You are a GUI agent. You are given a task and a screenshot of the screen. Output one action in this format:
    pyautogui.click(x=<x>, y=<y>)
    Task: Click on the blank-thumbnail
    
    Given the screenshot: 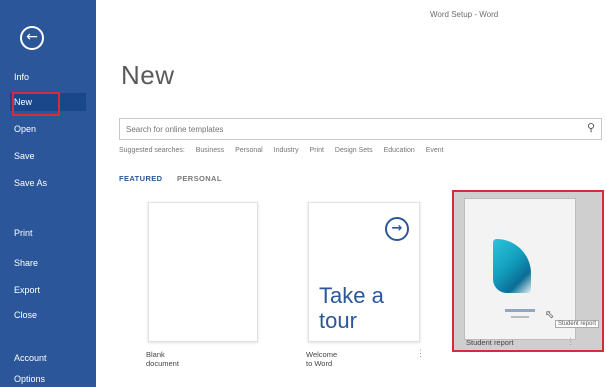 What is the action you would take?
    pyautogui.click(x=203, y=272)
    